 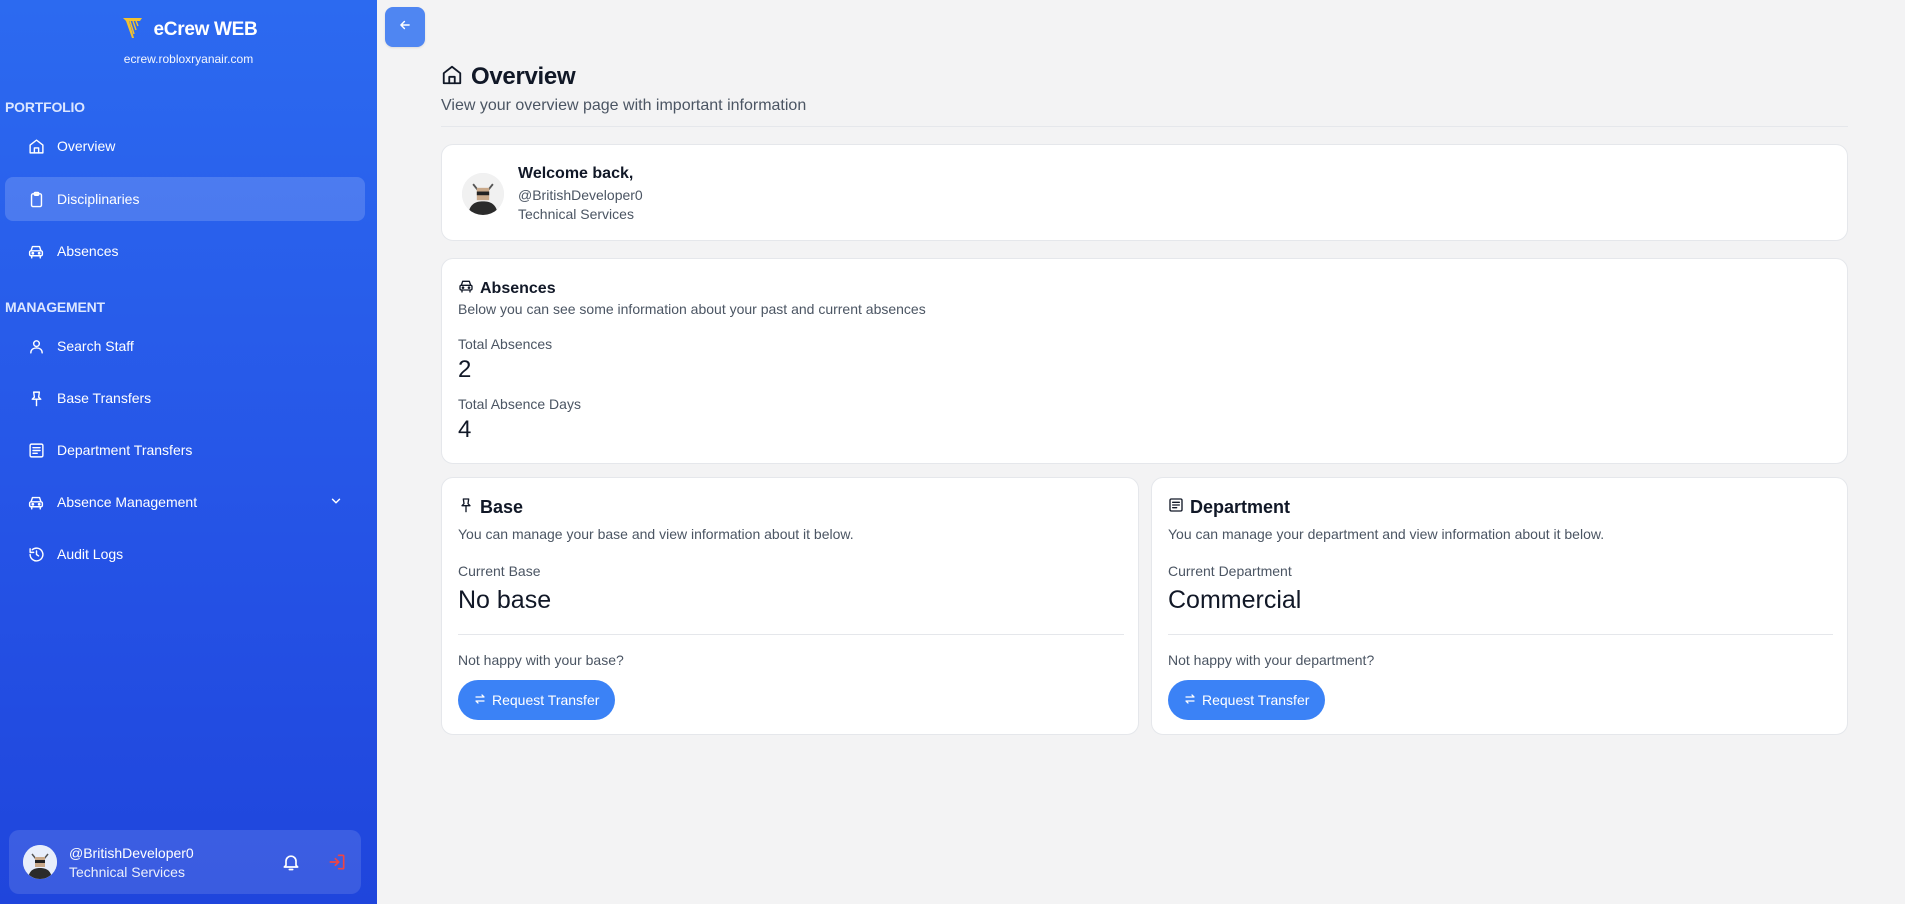 I want to click on user-icon, so click(x=36, y=346).